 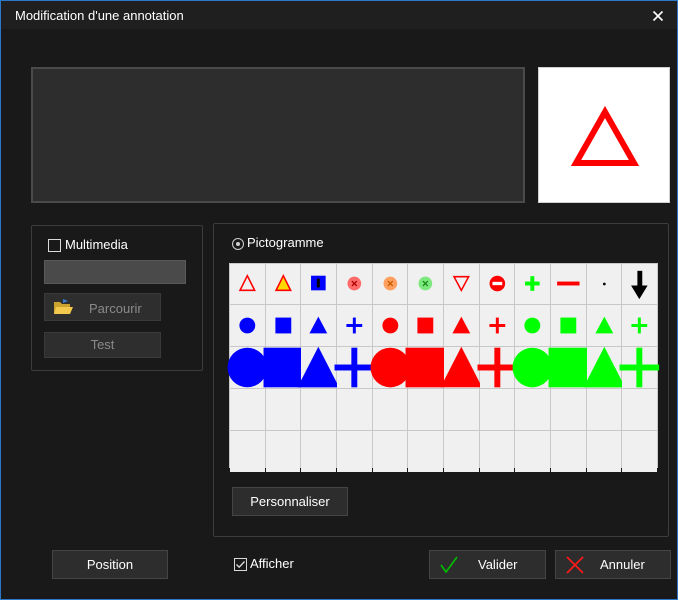 I want to click on green-plus-icon, so click(x=532, y=283).